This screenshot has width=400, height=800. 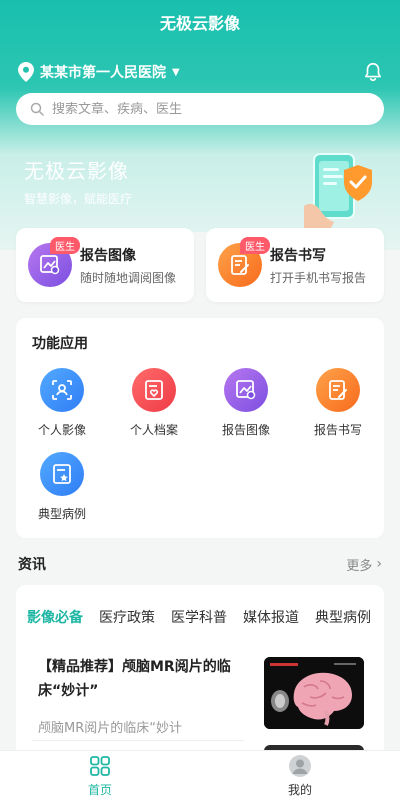 What do you see at coordinates (62, 474) in the screenshot?
I see `case-star-icon` at bounding box center [62, 474].